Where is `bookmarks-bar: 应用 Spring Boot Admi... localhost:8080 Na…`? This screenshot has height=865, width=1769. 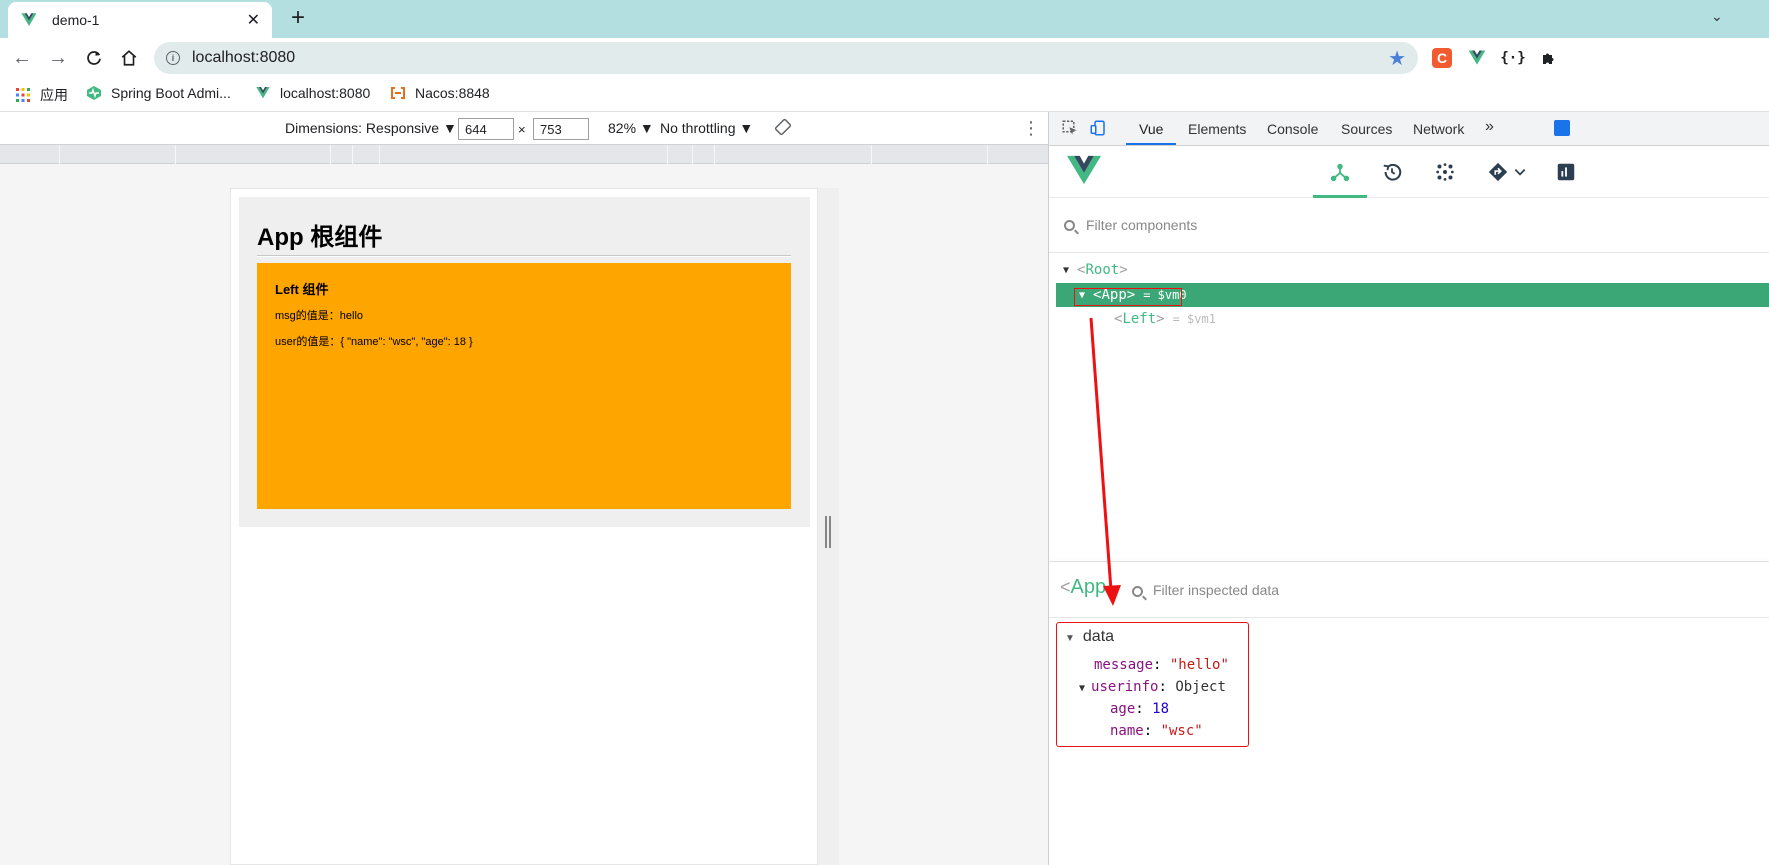 bookmarks-bar: 应用 Spring Boot Admi... localhost:8080 Na… is located at coordinates (884, 95).